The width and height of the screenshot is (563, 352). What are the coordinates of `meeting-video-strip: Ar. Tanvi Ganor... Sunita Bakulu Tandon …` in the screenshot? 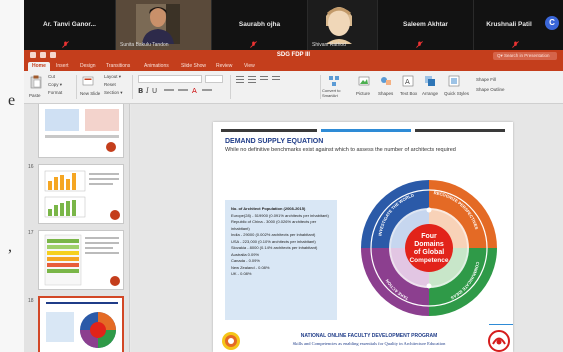 It's located at (293, 25).